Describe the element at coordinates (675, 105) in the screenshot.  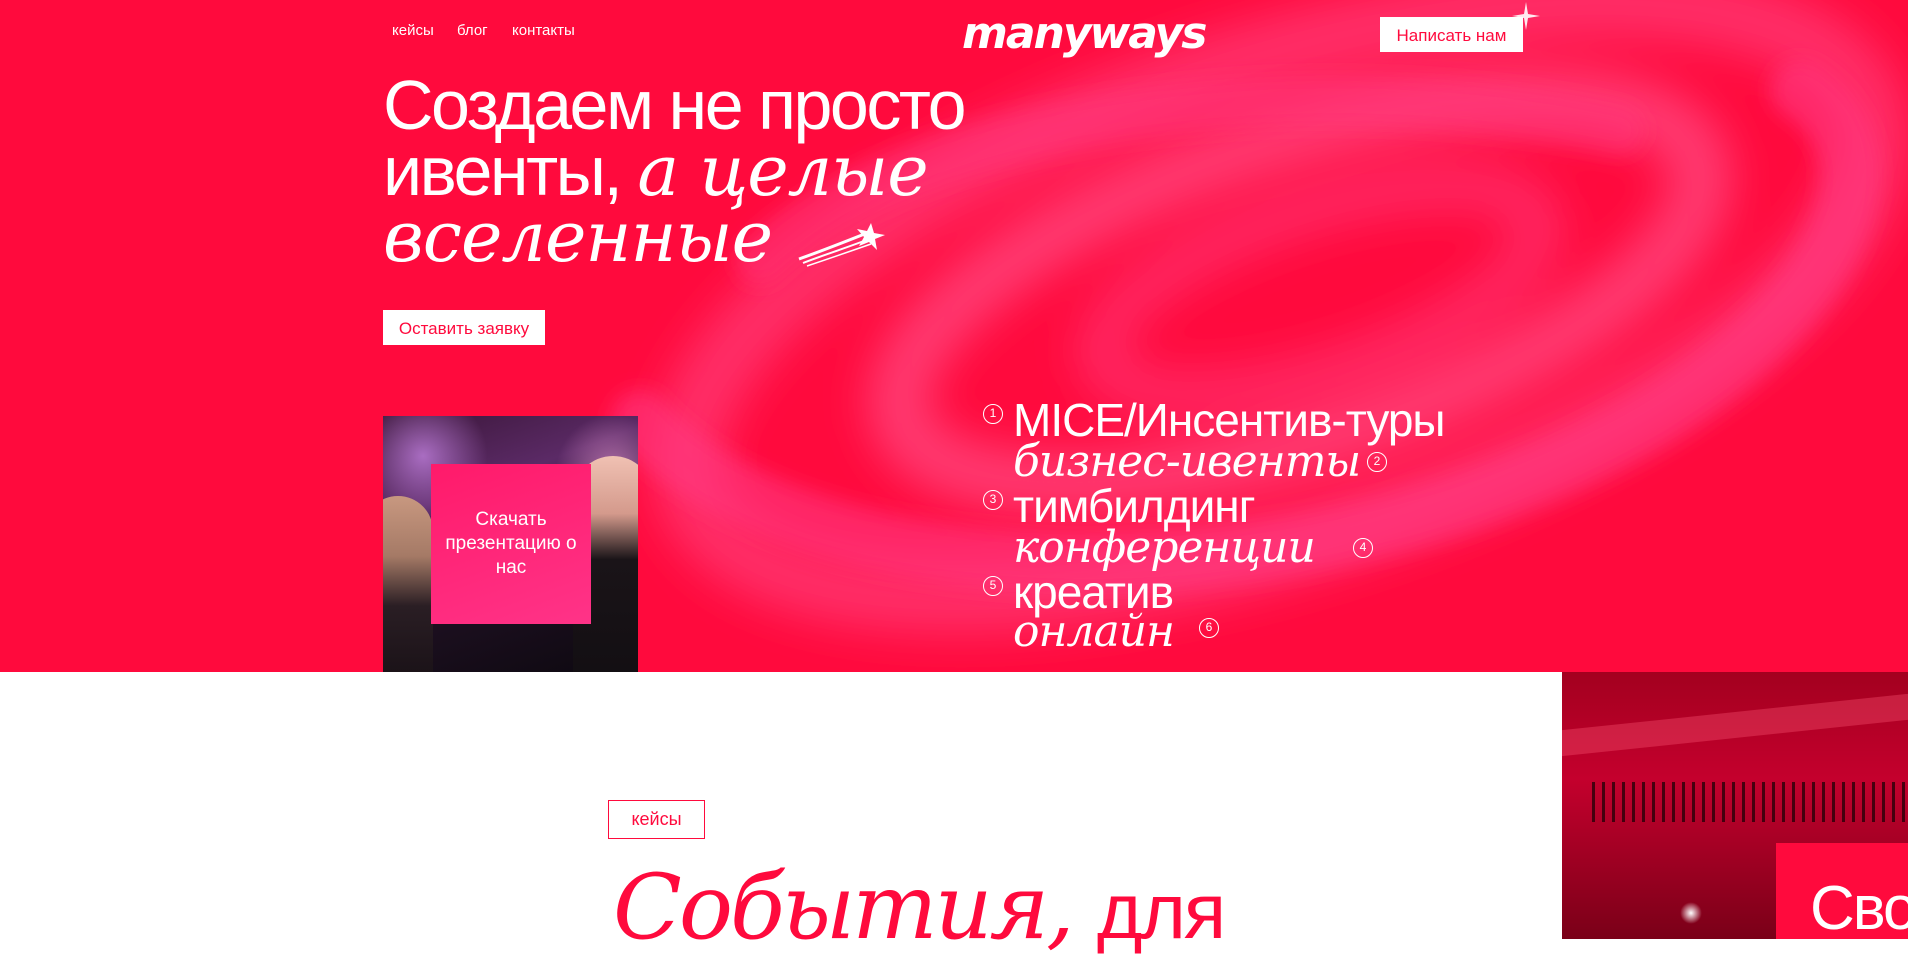
I see `headline-line-1: Создаем не просто` at that location.